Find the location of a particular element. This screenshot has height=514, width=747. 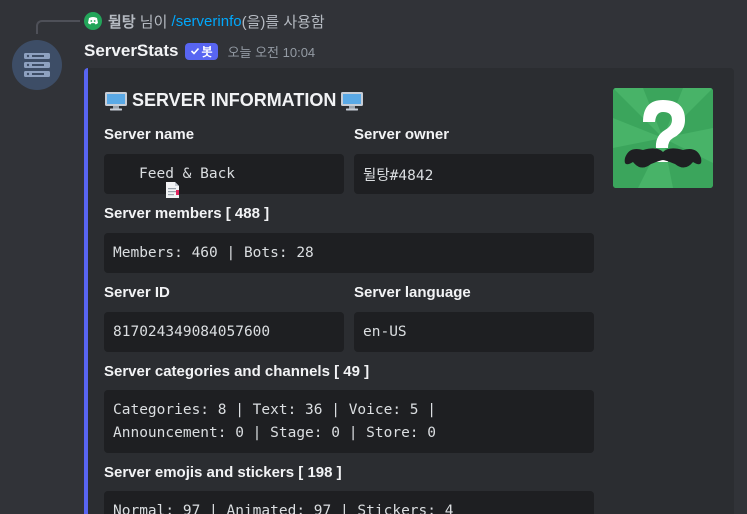

field-server-owner-label: Server owner is located at coordinates (402, 134).